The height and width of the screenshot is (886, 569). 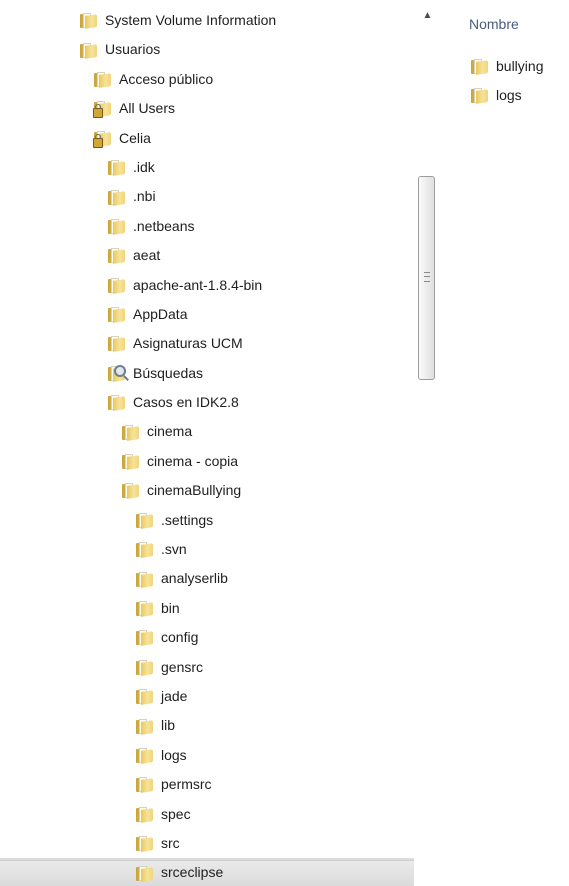 I want to click on tree-item-label: analyserlib, so click(x=194, y=578).